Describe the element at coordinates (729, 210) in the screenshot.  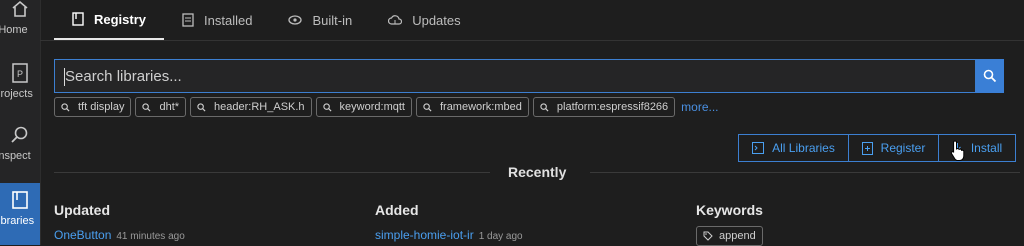
I see `keywords-heading: Keywords` at that location.